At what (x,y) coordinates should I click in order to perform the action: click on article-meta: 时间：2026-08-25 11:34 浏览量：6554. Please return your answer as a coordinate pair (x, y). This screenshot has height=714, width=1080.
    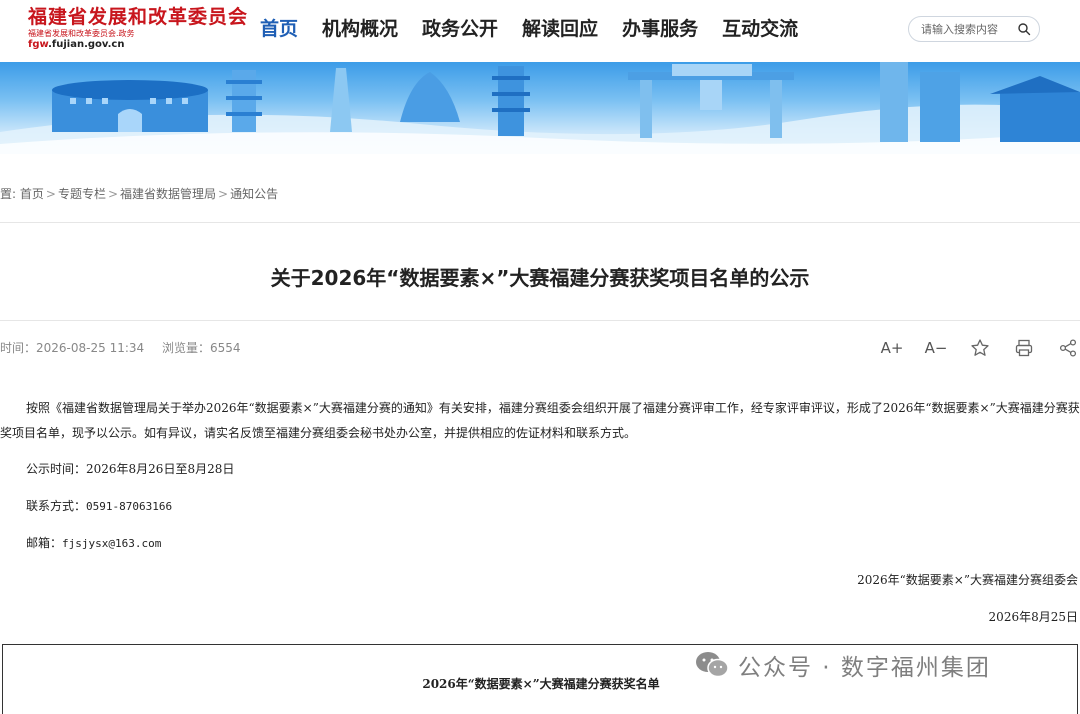
    Looking at the image, I should click on (127, 348).